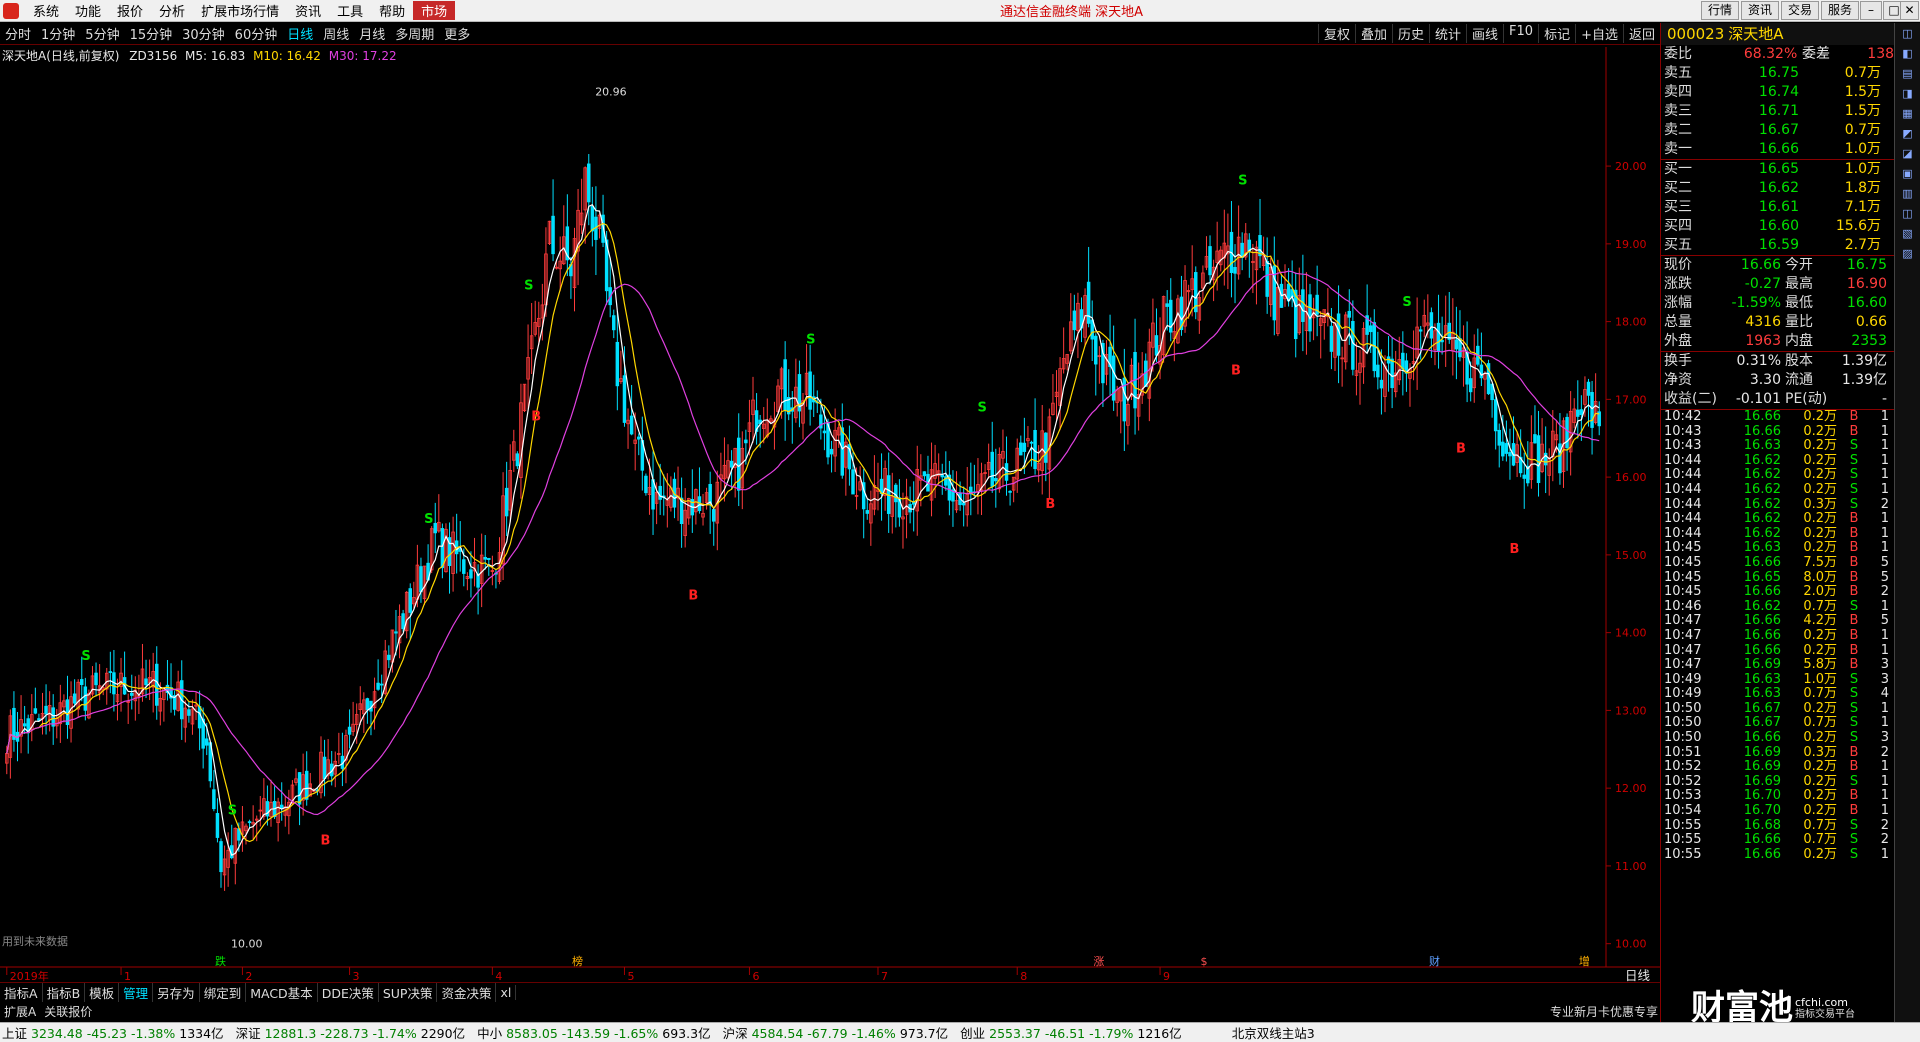 Image resolution: width=1920 pixels, height=1042 pixels. I want to click on minimize-icon: –, so click(1871, 10).